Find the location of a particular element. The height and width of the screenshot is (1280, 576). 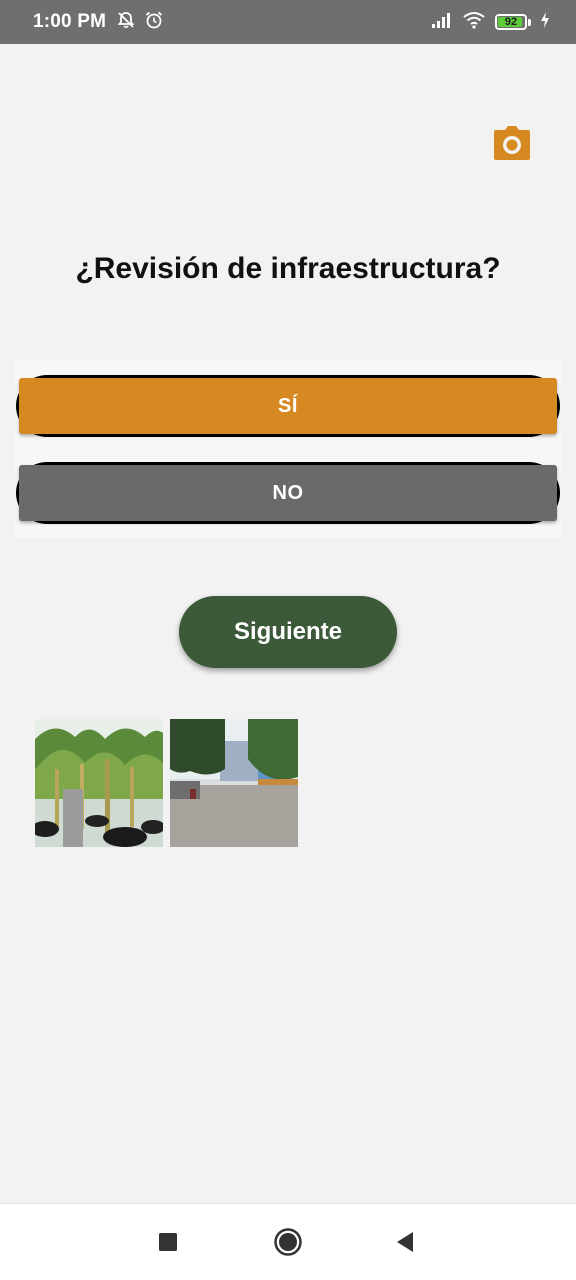

home-button is located at coordinates (288, 1242).